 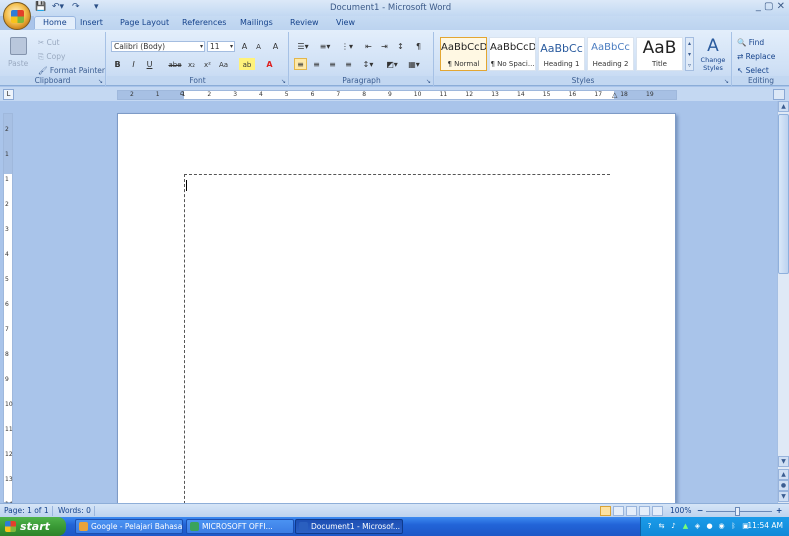 What do you see at coordinates (71, 70) in the screenshot?
I see `format-painter-button: 🖌 Format Painter` at bounding box center [71, 70].